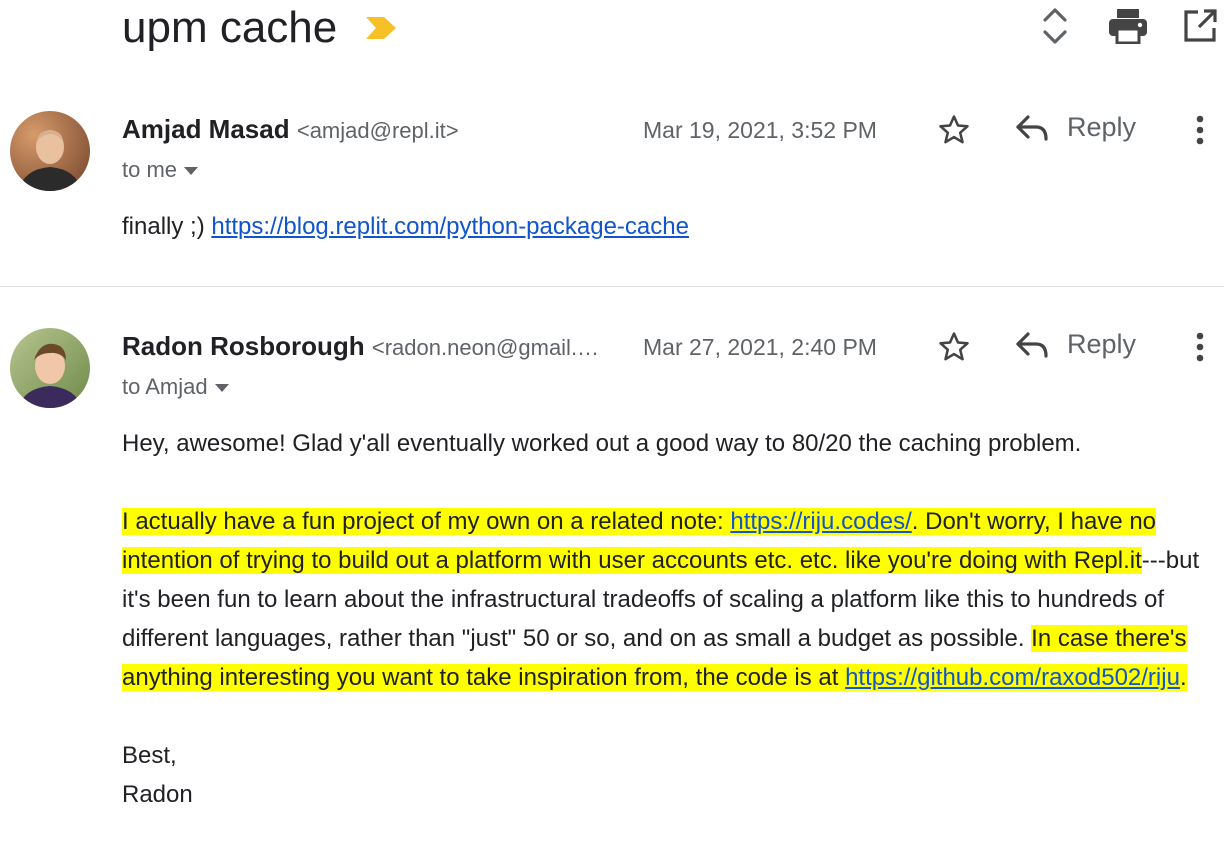  I want to click on sender-name: Amjad Masad, so click(206, 129).